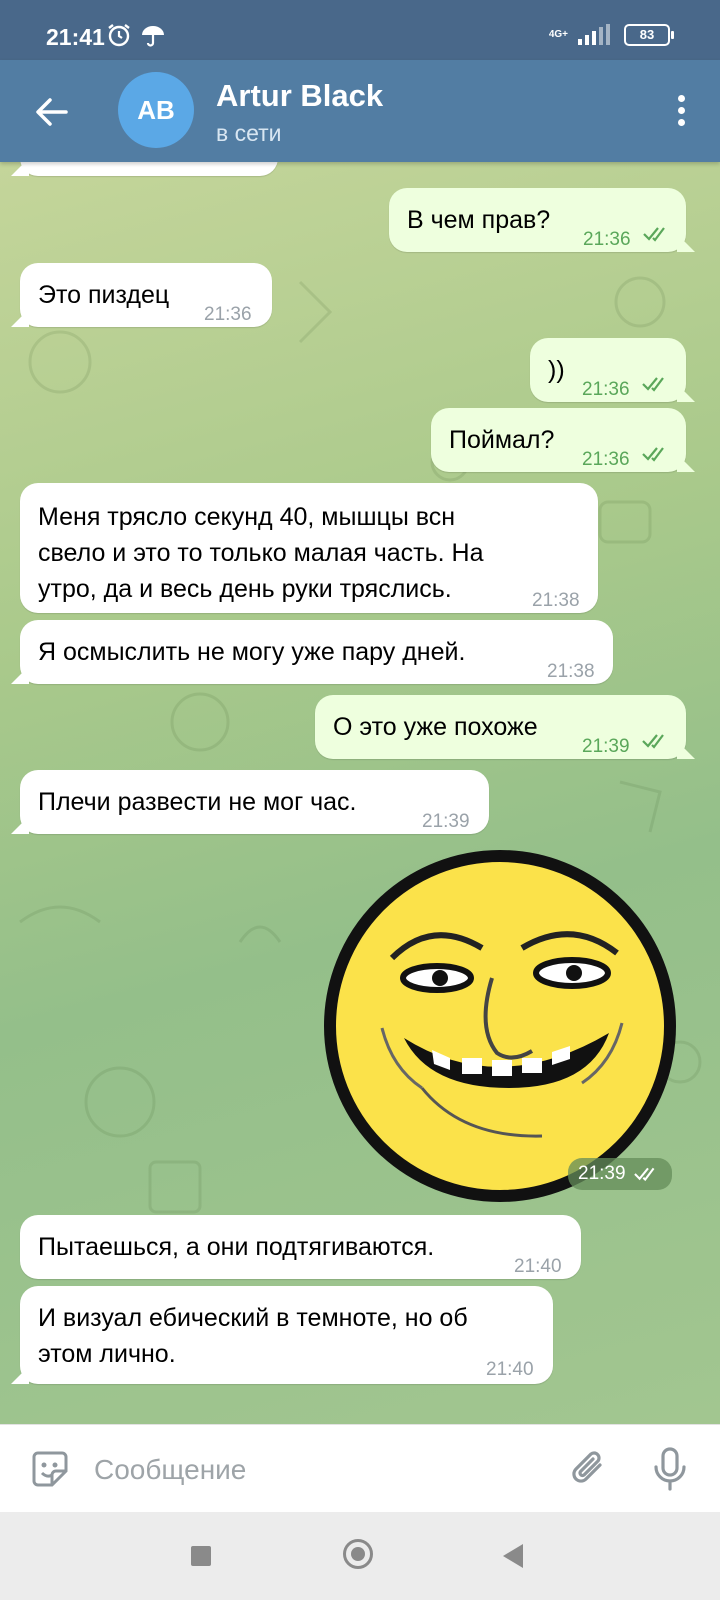 The width and height of the screenshot is (720, 1600). What do you see at coordinates (149, 169) in the screenshot?
I see `message-bubble-incoming: 21:36` at bounding box center [149, 169].